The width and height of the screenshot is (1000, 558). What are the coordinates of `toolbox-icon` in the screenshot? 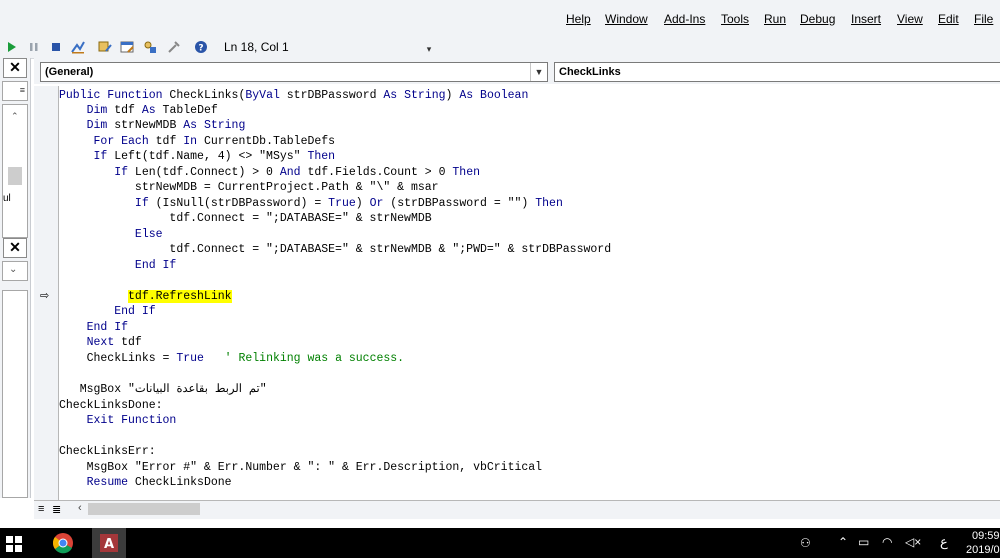 It's located at (174, 47).